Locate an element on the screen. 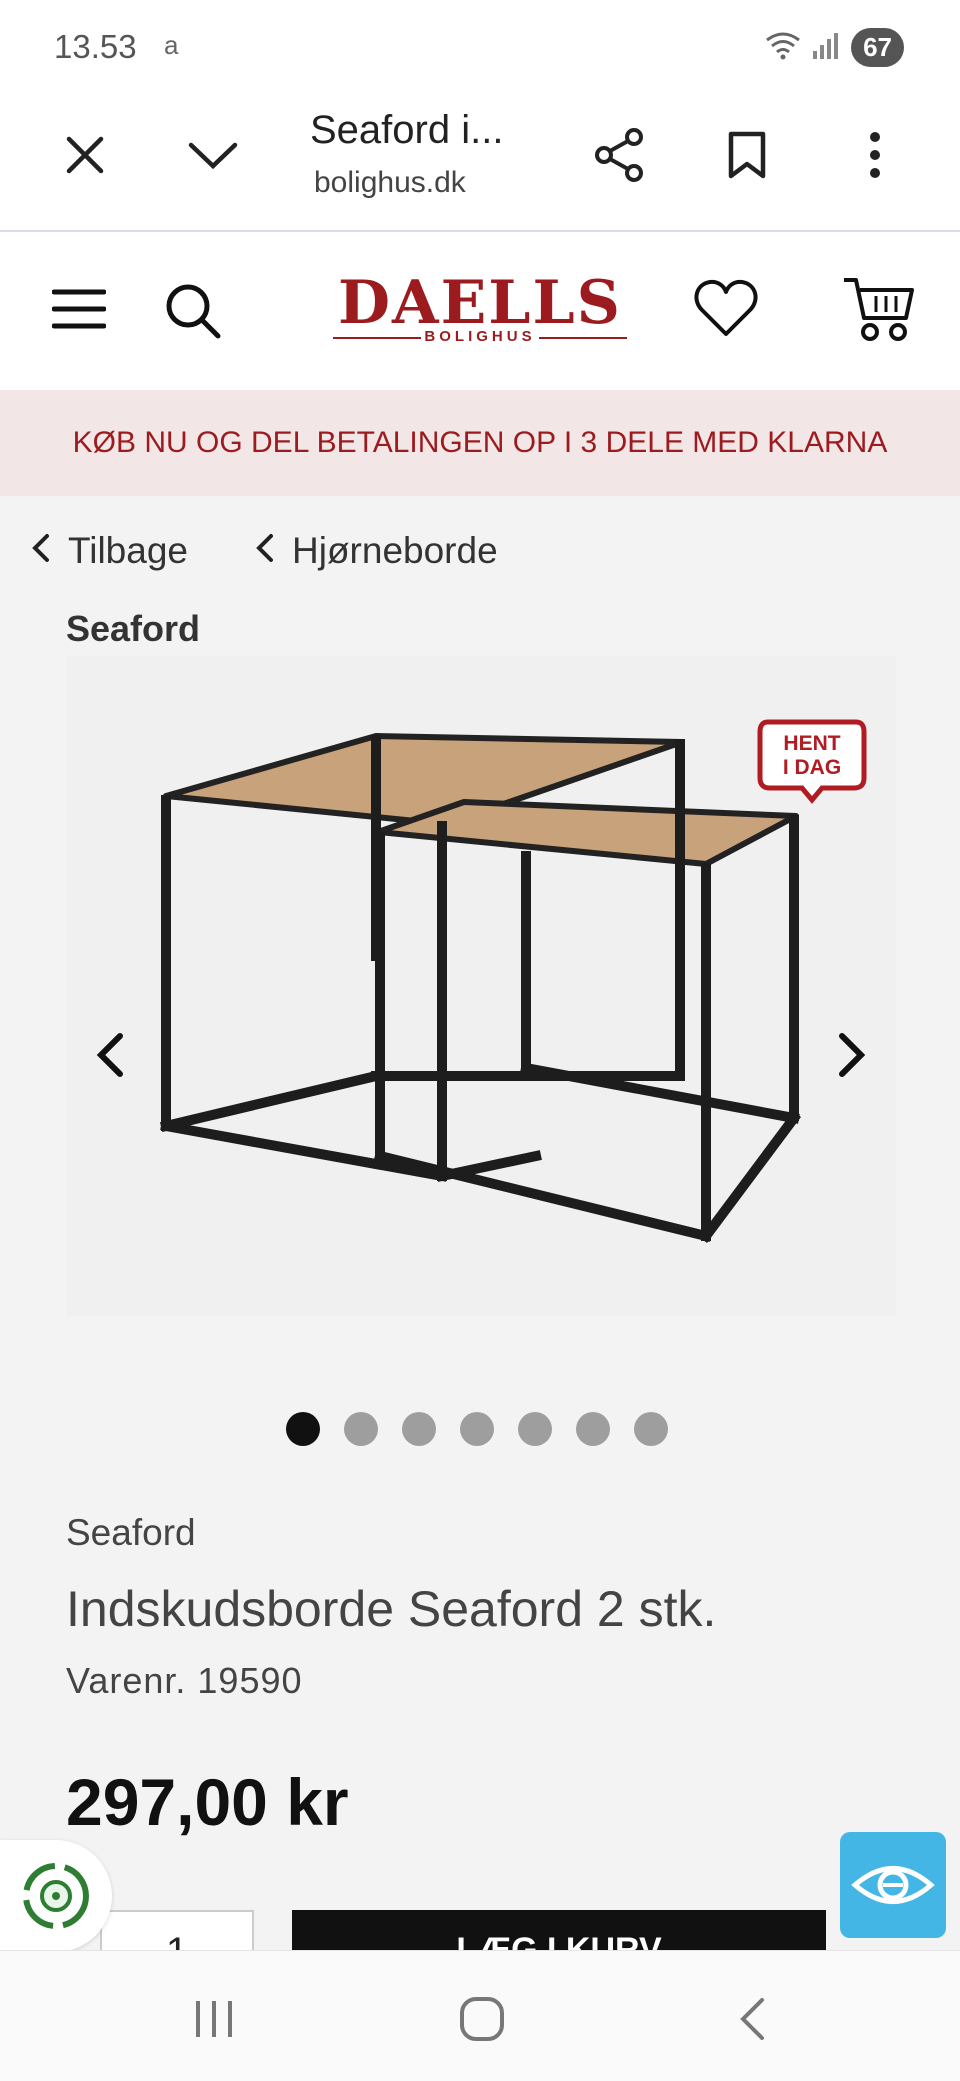  badge-line-1: HENT is located at coordinates (812, 743).